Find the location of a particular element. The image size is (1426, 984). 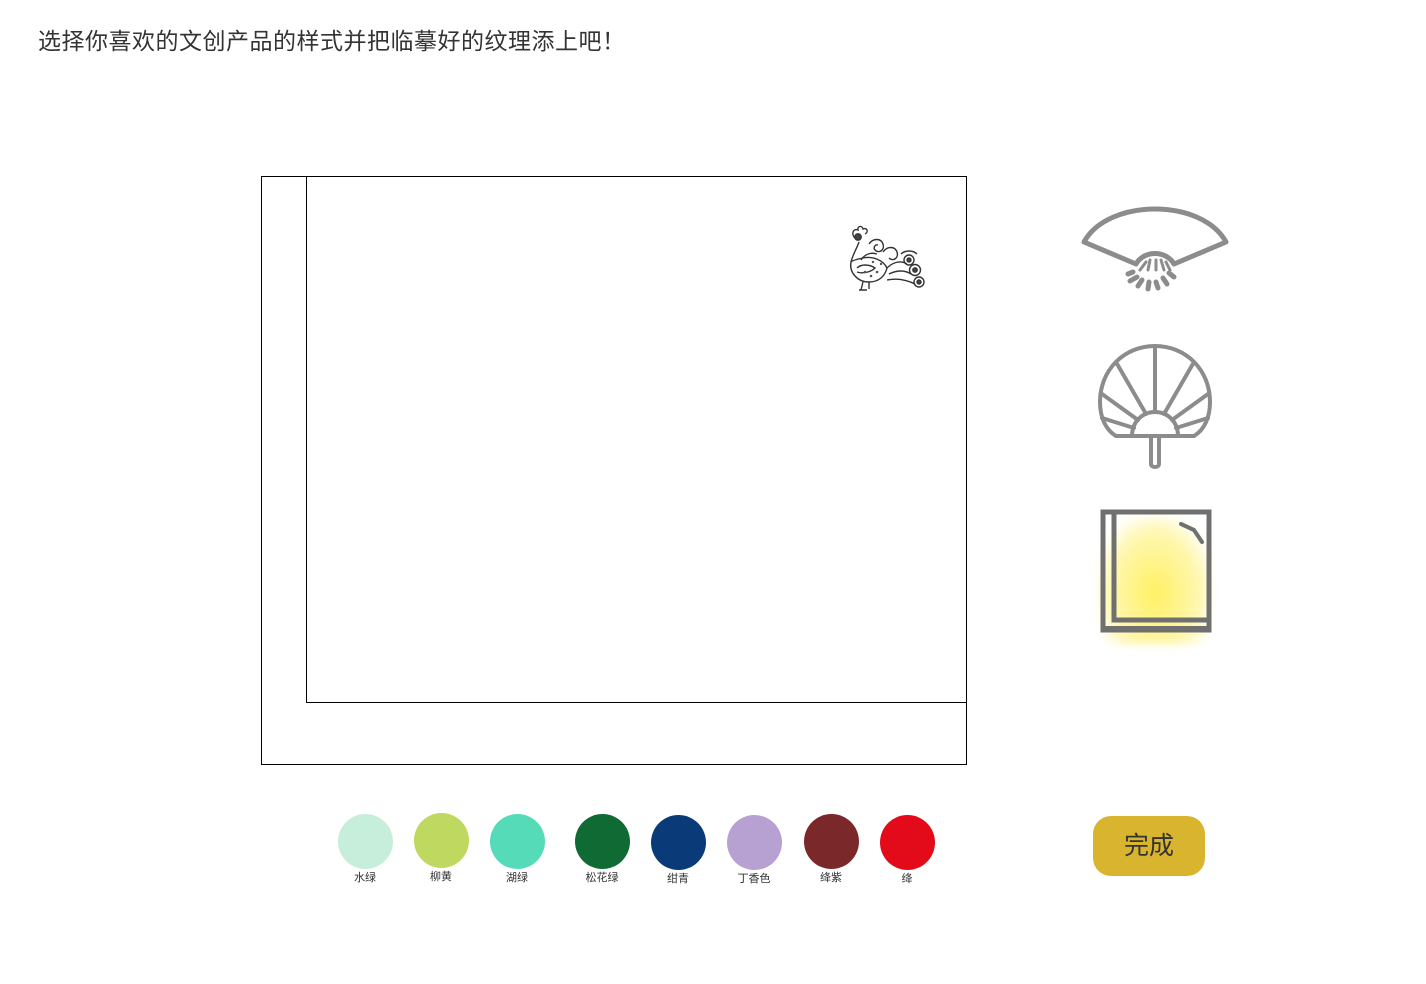

color-swatch-liuhuang: 柳黄 is located at coordinates (441, 848).